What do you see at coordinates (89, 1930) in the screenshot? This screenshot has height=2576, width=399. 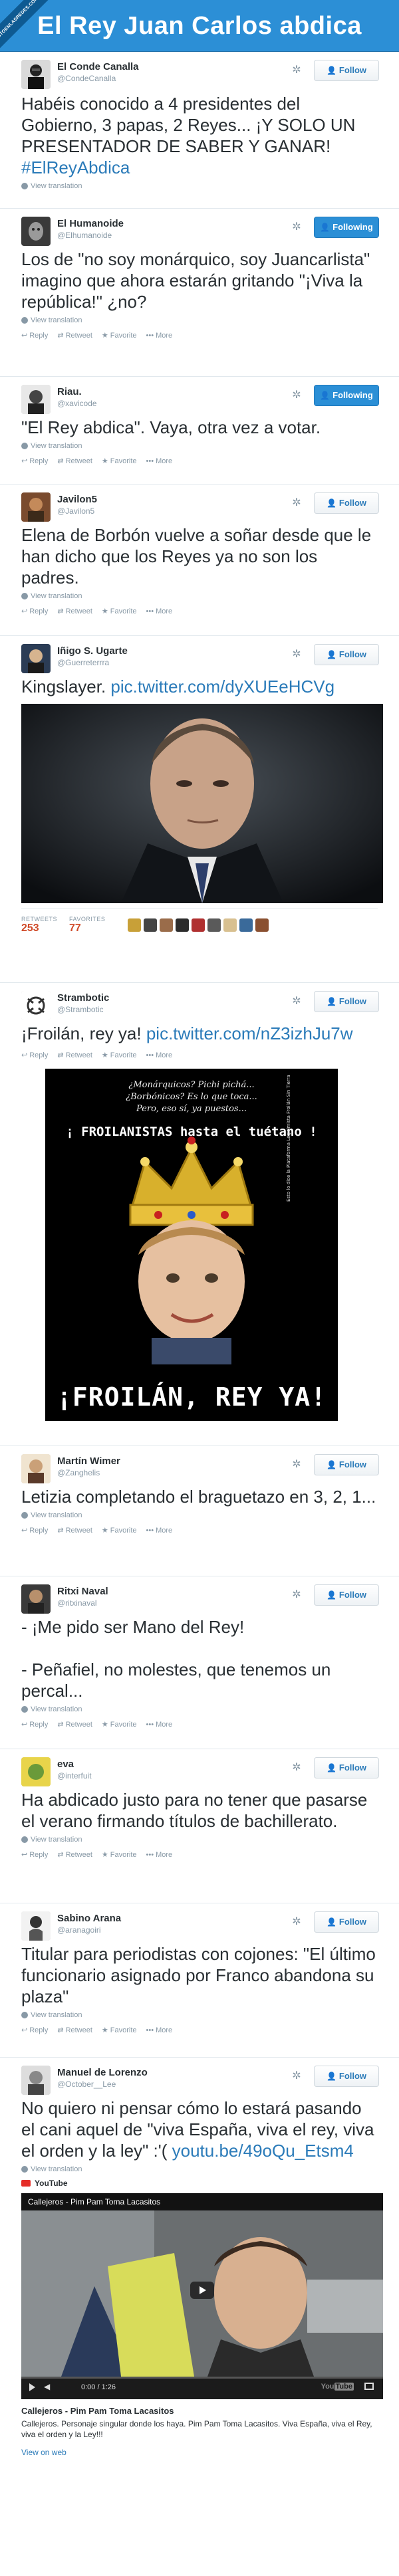 I see `author-handle: @aranagoiri` at bounding box center [89, 1930].